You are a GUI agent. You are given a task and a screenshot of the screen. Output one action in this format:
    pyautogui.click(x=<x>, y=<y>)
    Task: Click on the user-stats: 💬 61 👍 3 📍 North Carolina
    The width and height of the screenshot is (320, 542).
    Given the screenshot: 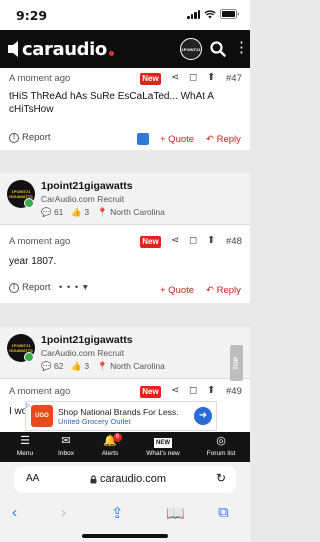 What is the action you would take?
    pyautogui.click(x=103, y=212)
    